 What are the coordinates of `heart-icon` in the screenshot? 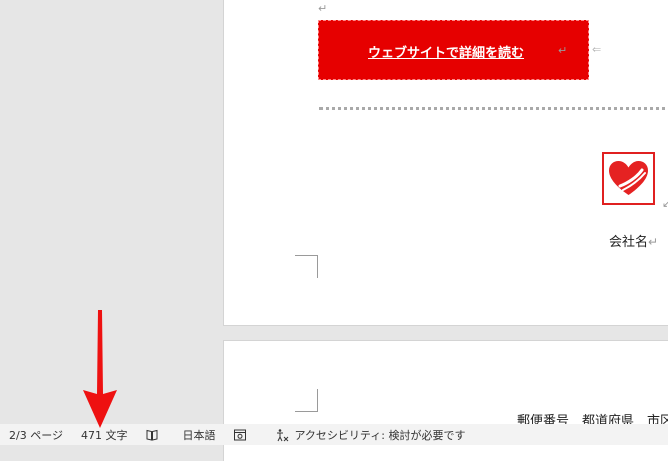 It's located at (628, 178).